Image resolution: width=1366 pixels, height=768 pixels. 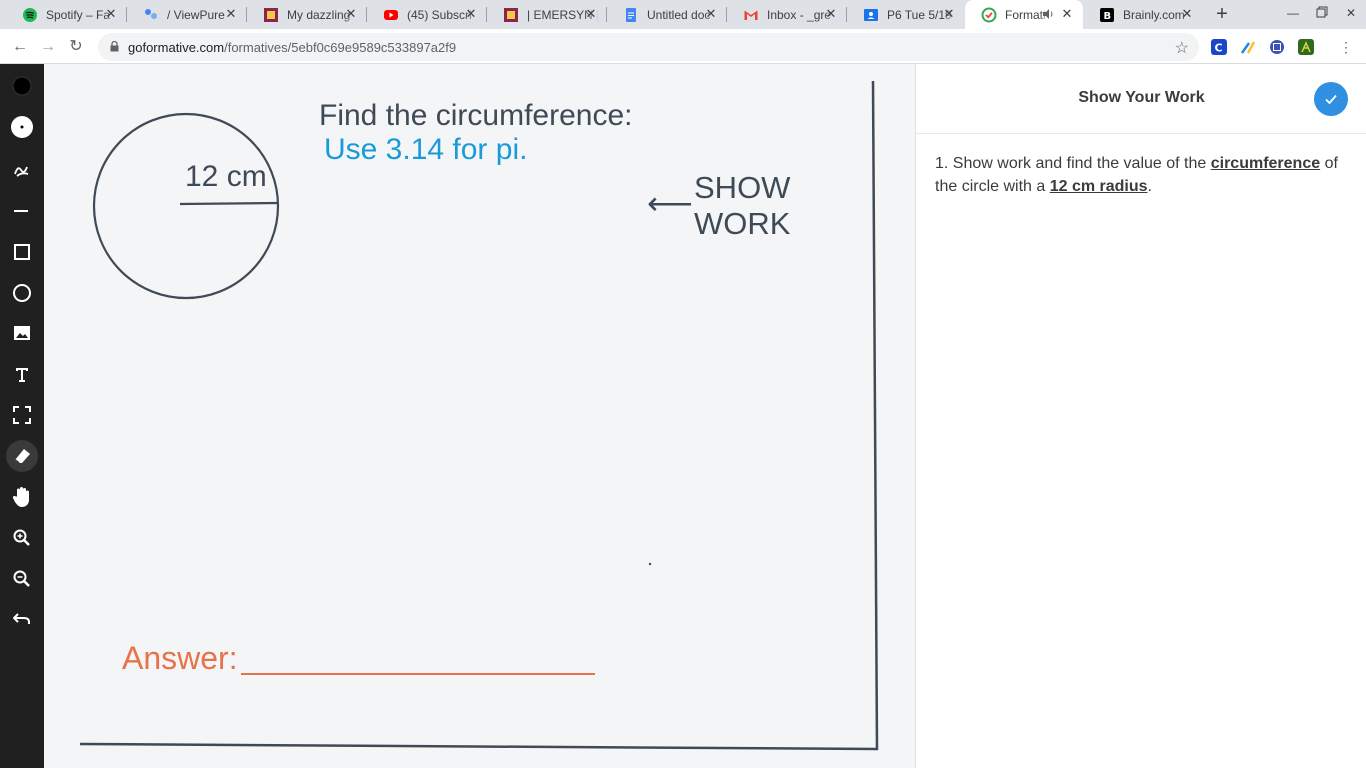 What do you see at coordinates (1048, 14) in the screenshot?
I see `speaker-icon` at bounding box center [1048, 14].